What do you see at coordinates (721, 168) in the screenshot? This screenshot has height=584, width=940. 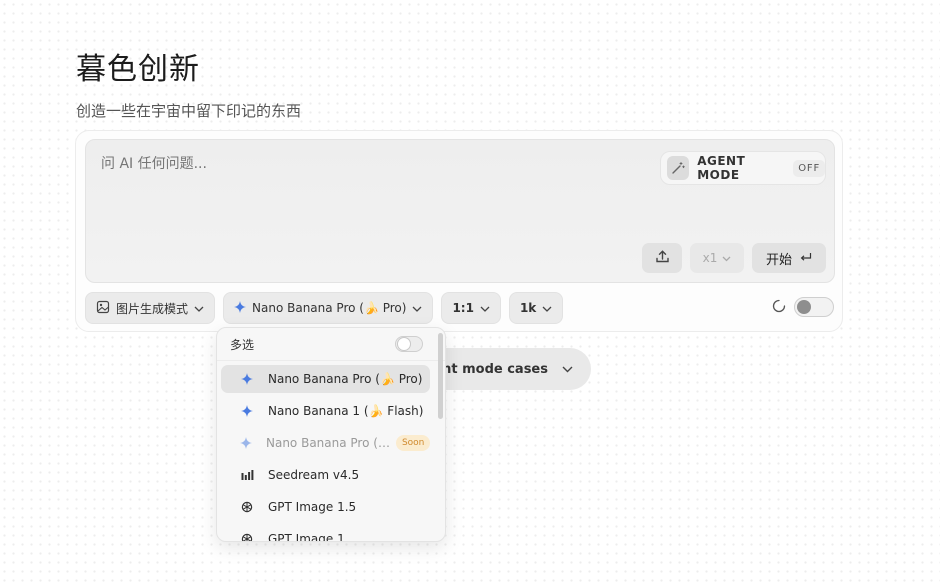 I see `agent-mode-label: AGENT MODE` at bounding box center [721, 168].